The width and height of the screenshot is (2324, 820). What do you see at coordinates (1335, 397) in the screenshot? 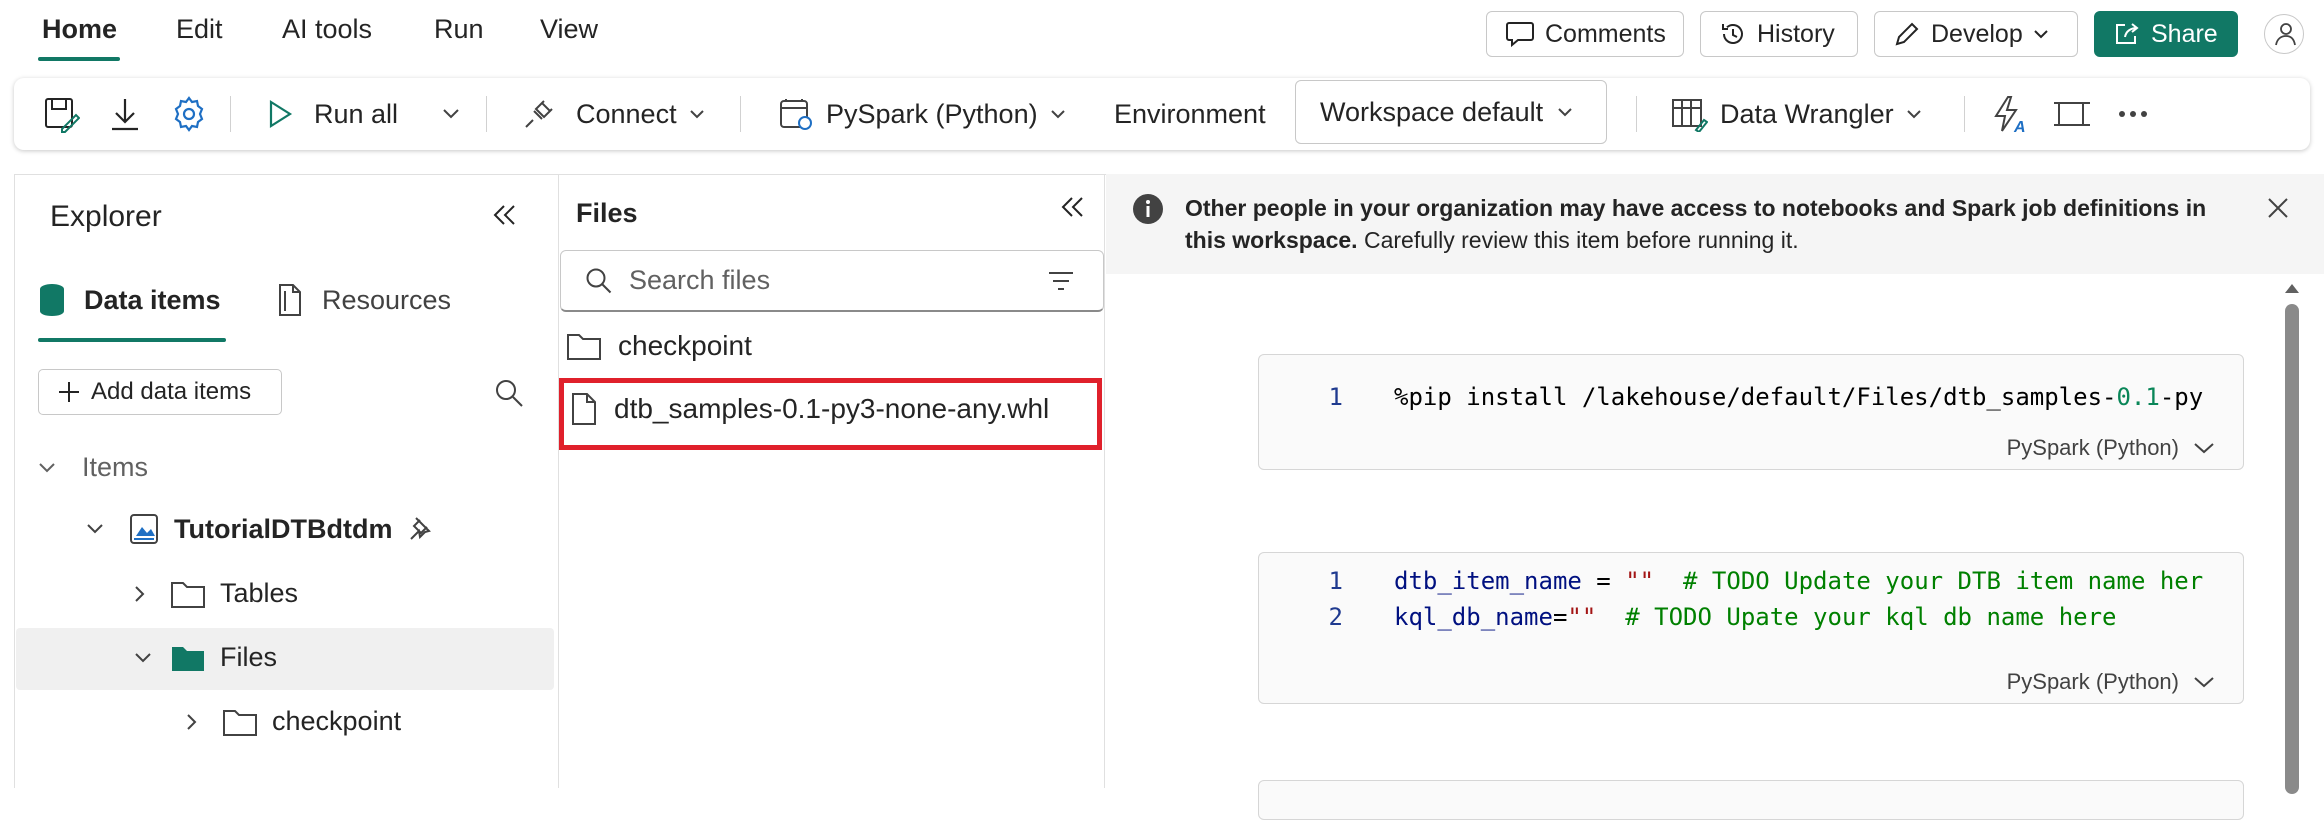
I see `line-number: 1` at bounding box center [1335, 397].